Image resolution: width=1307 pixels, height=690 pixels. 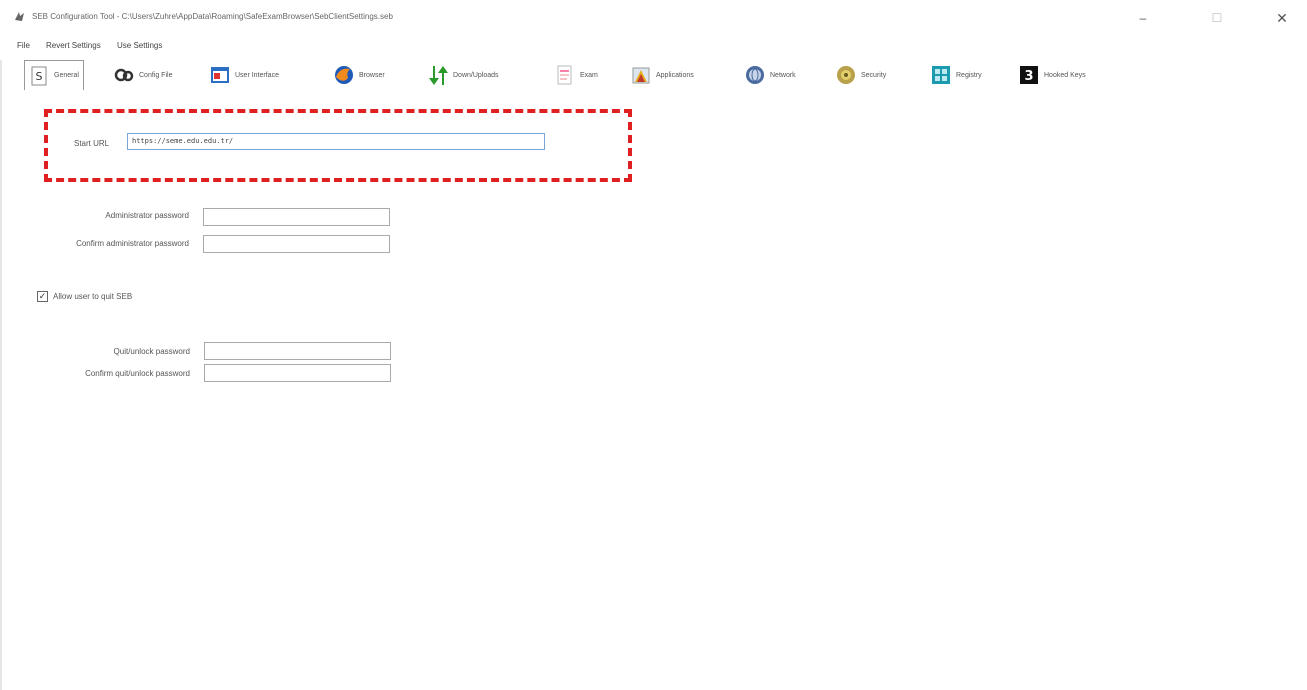 What do you see at coordinates (969, 75) in the screenshot?
I see `tab-label: Registry` at bounding box center [969, 75].